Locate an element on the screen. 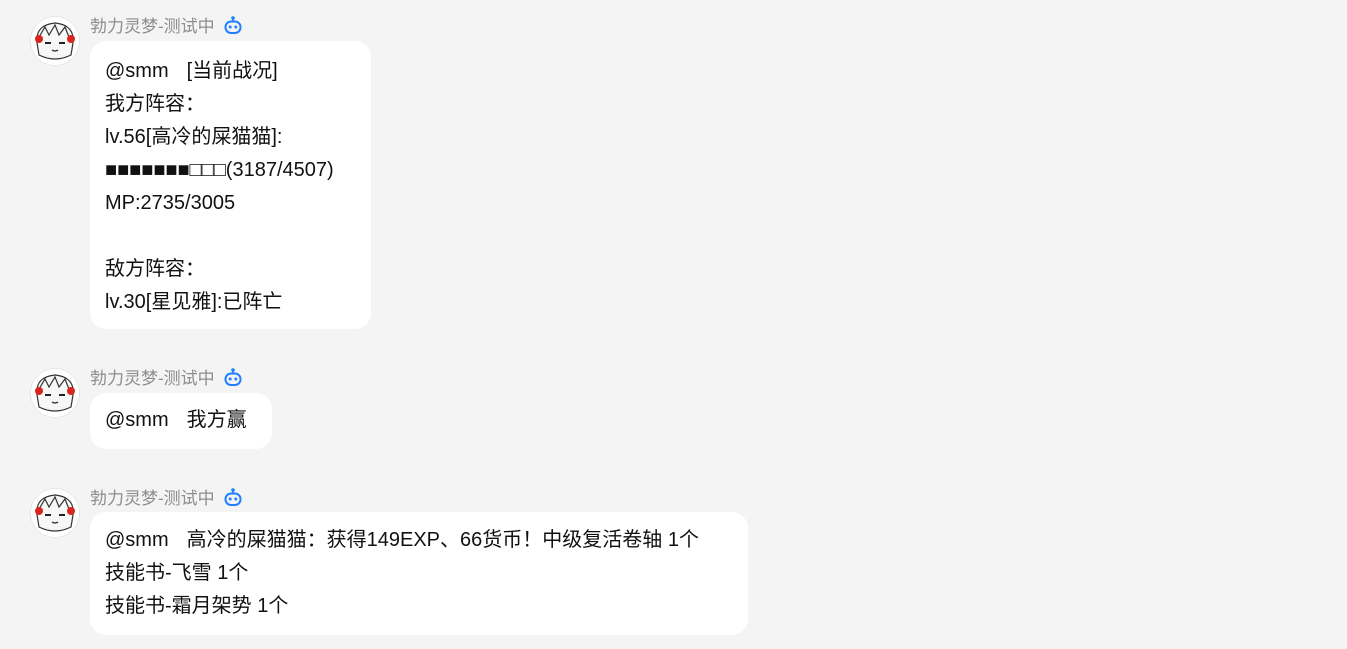 This screenshot has height=649, width=1347. message-line: @smm 我方赢 is located at coordinates (181, 420).